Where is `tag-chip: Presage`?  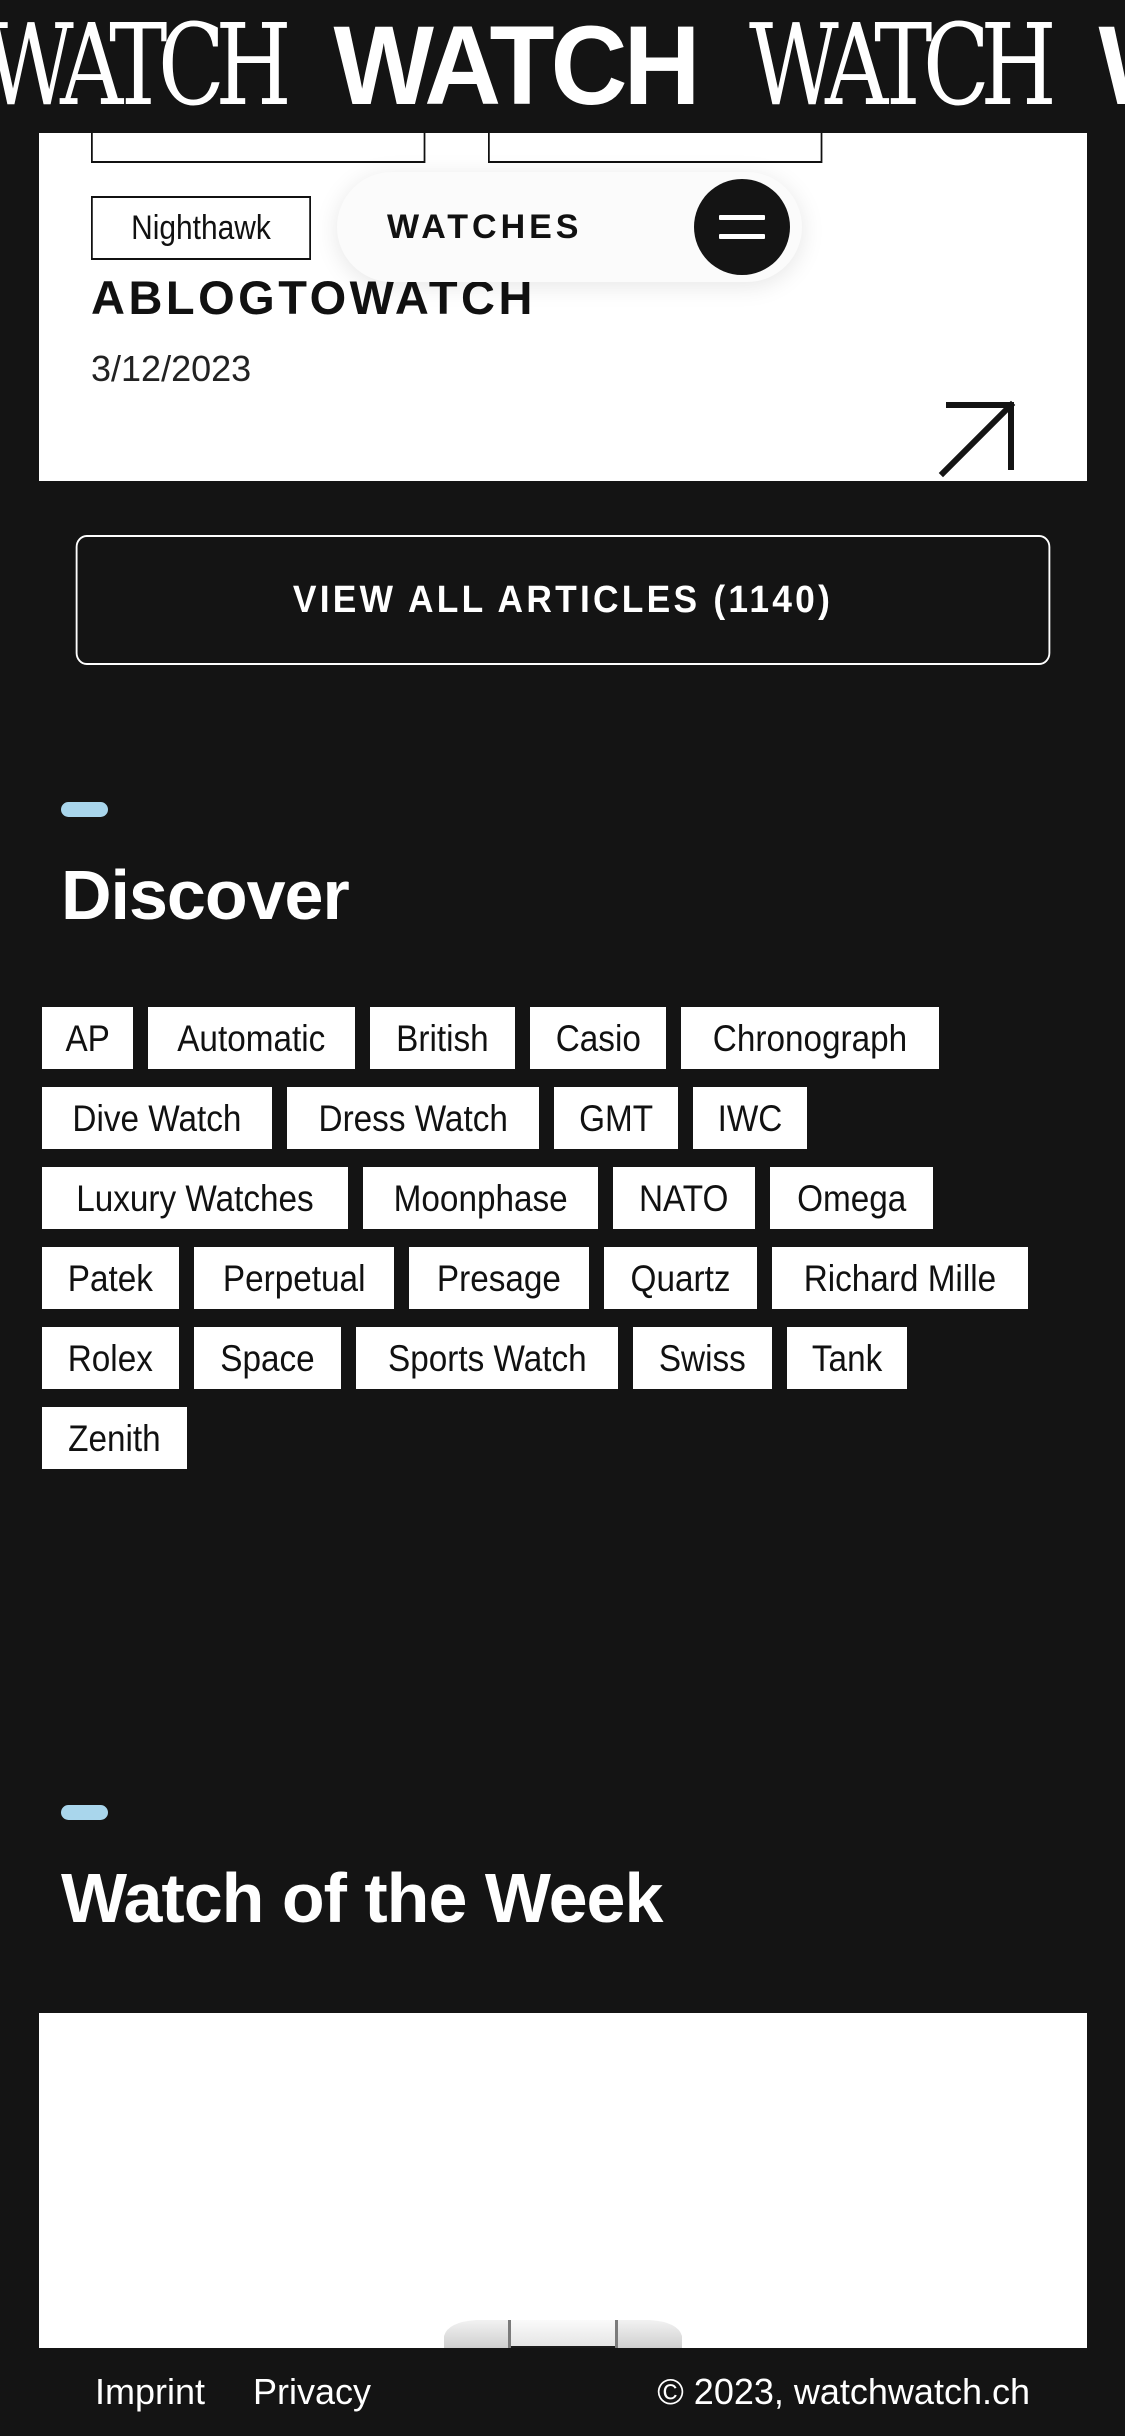
tag-chip: Presage is located at coordinates (499, 1278).